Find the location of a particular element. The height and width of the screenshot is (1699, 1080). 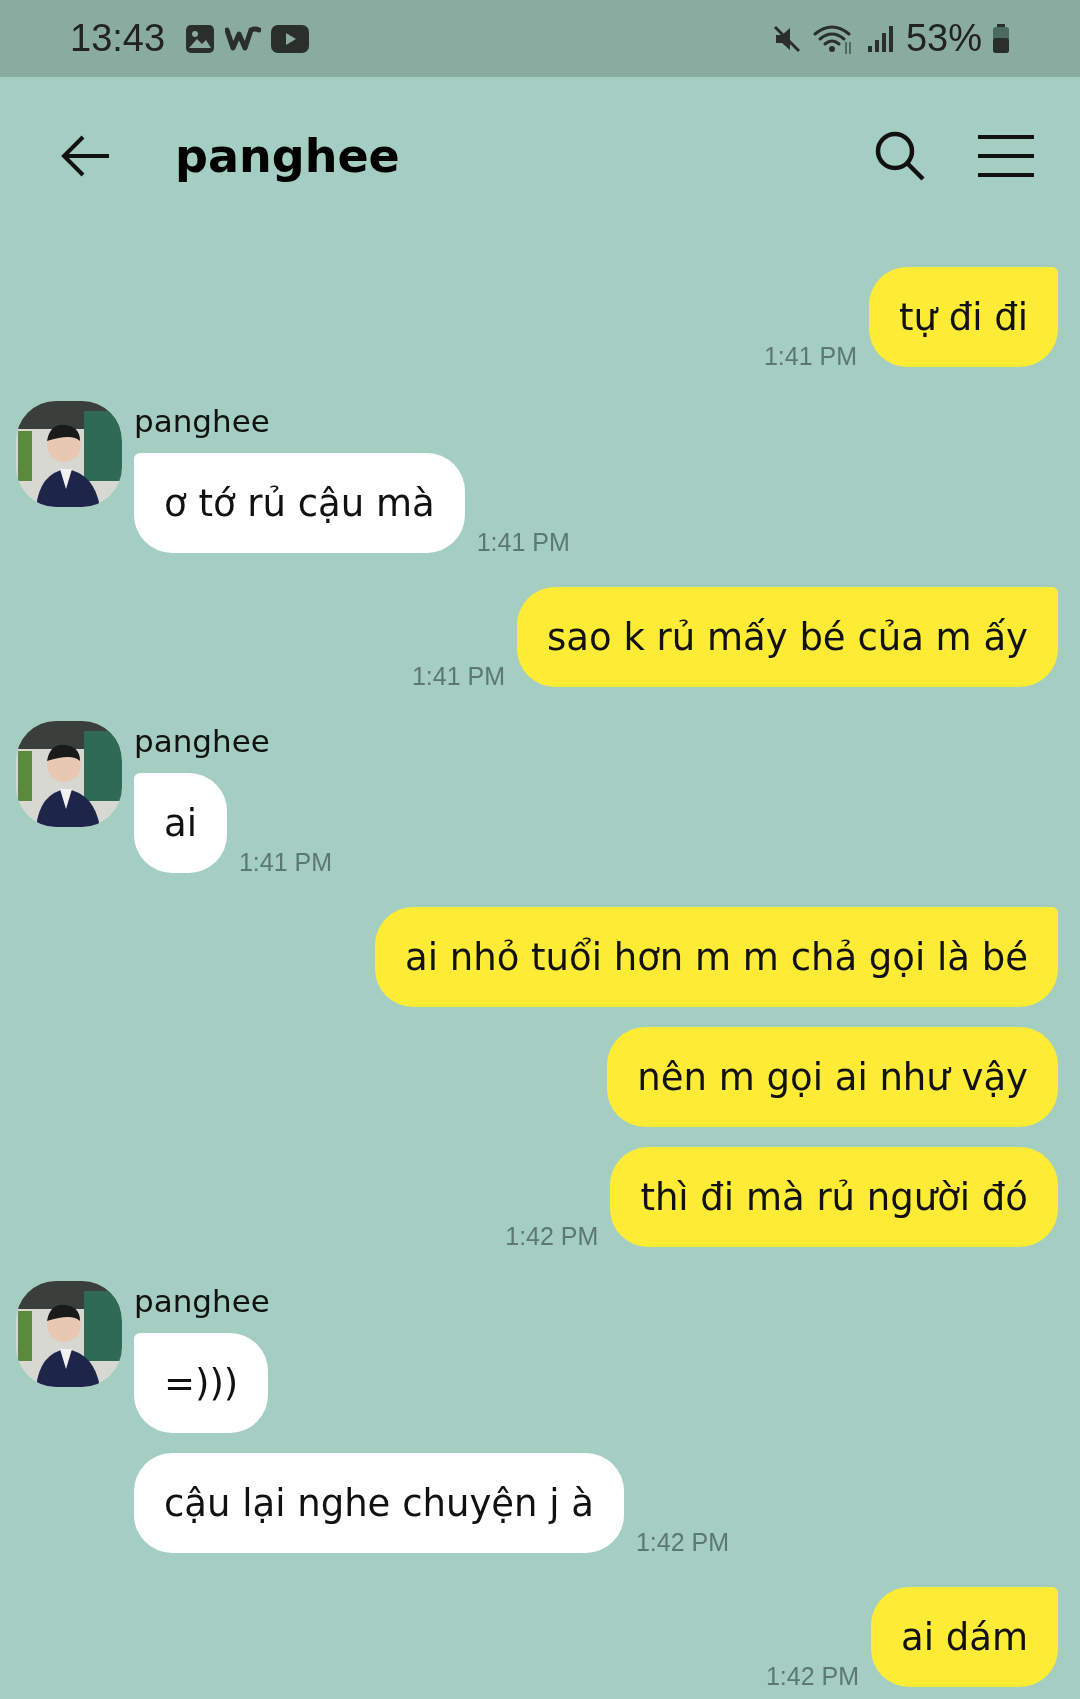

message-bubble: ai dám is located at coordinates (964, 1637).